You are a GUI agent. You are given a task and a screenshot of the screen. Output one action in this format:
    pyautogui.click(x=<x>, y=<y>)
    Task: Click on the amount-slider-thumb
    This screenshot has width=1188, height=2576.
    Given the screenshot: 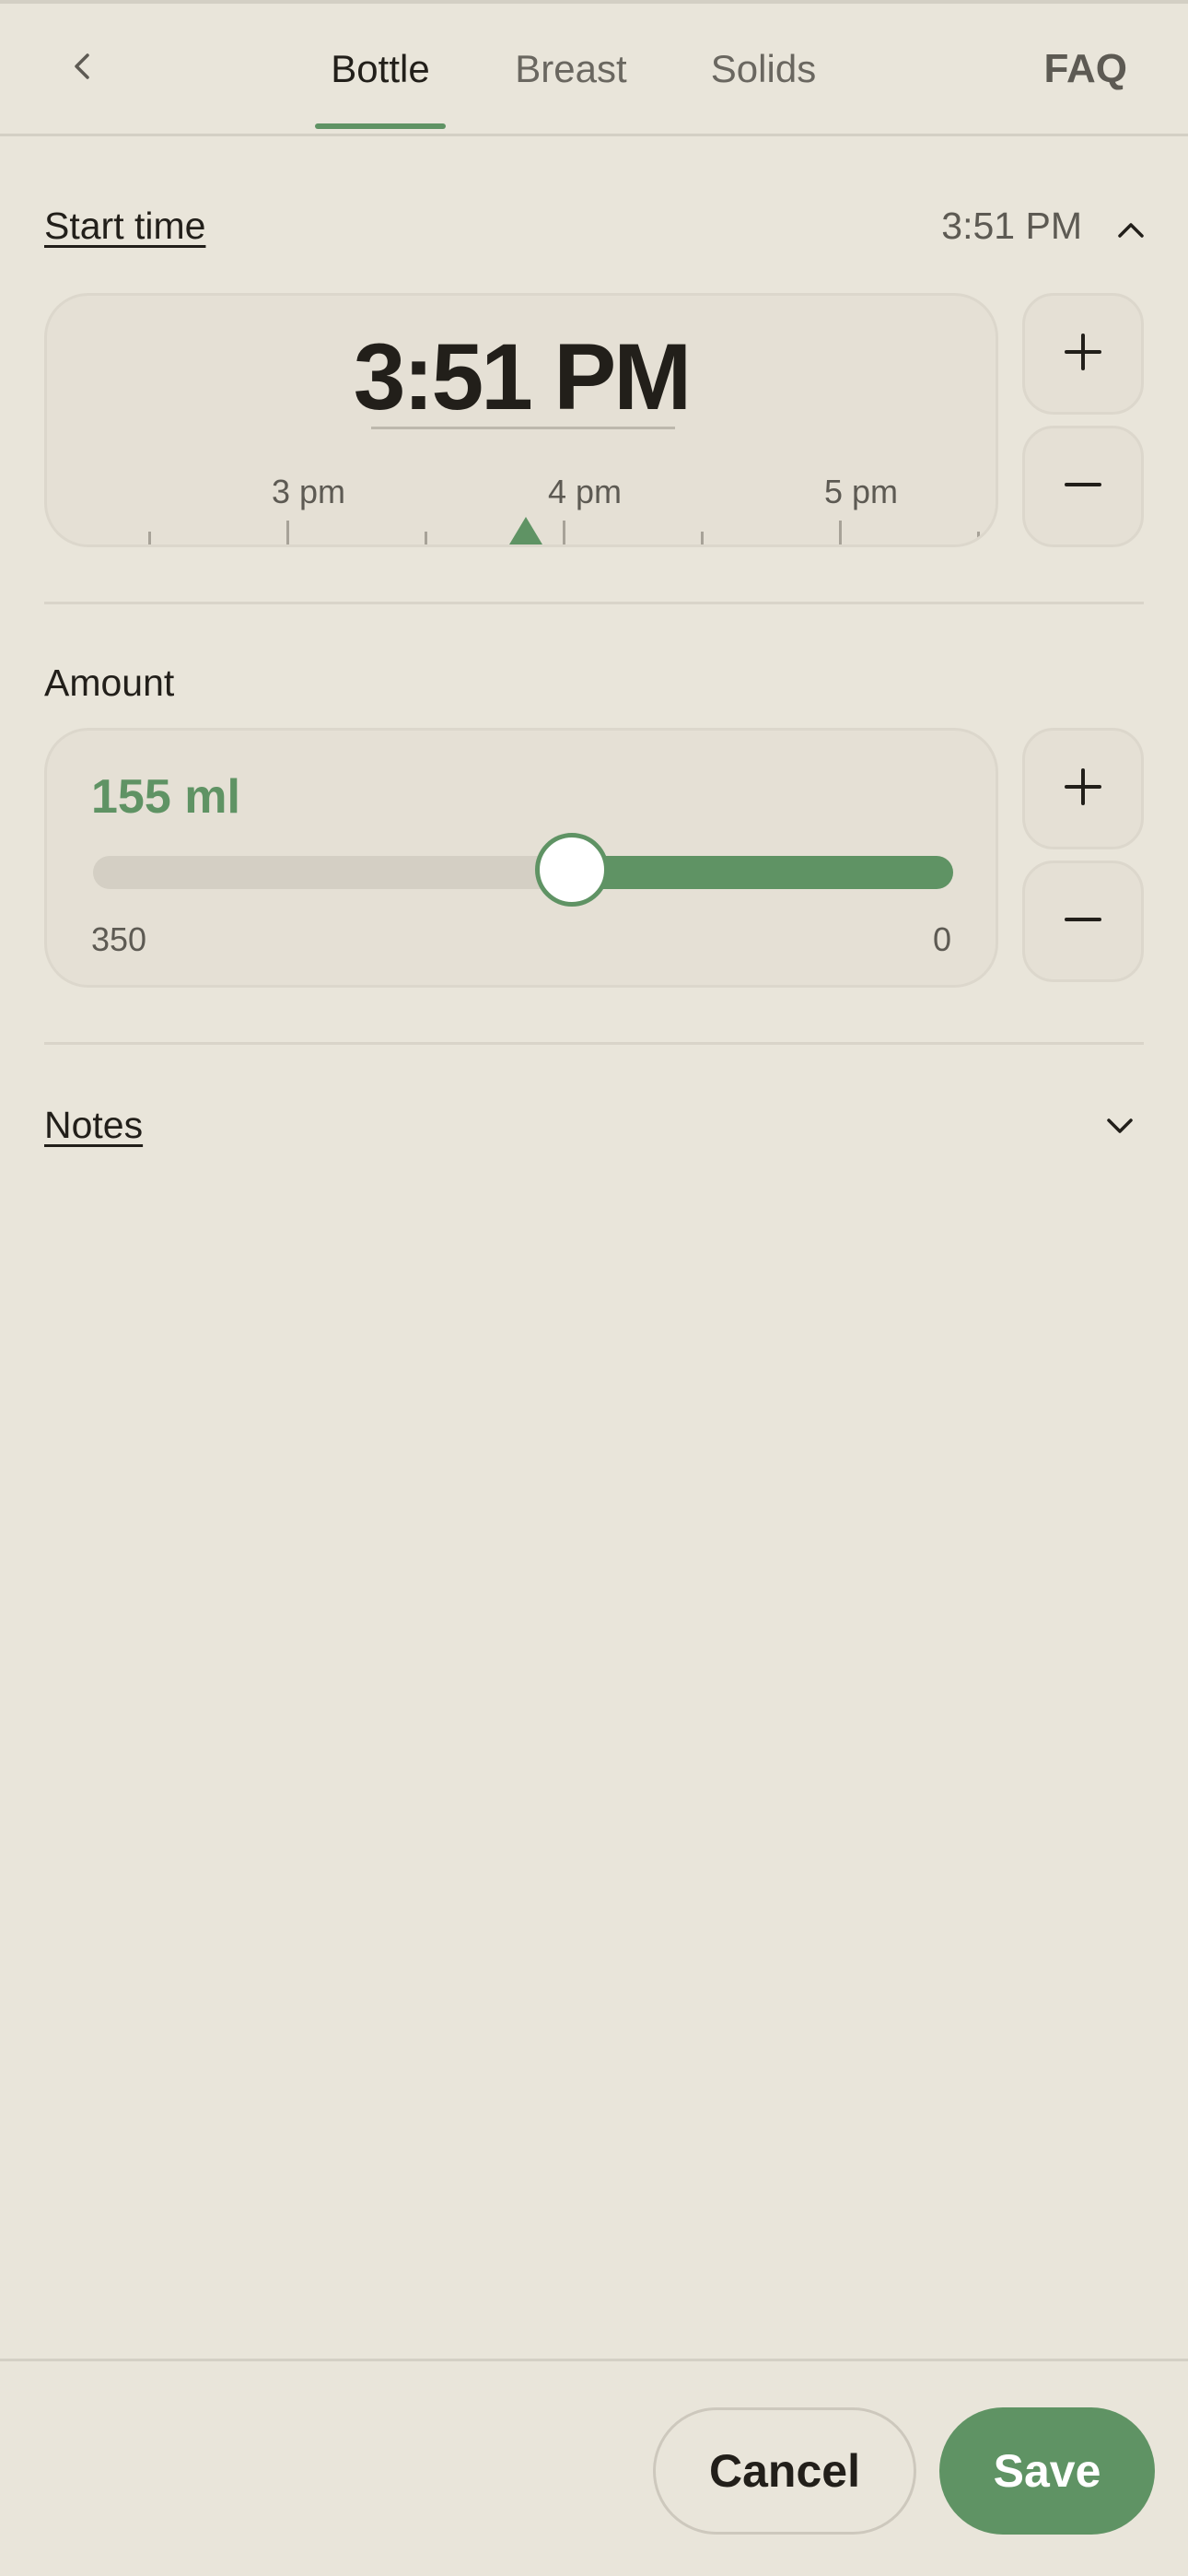 What is the action you would take?
    pyautogui.click(x=572, y=870)
    